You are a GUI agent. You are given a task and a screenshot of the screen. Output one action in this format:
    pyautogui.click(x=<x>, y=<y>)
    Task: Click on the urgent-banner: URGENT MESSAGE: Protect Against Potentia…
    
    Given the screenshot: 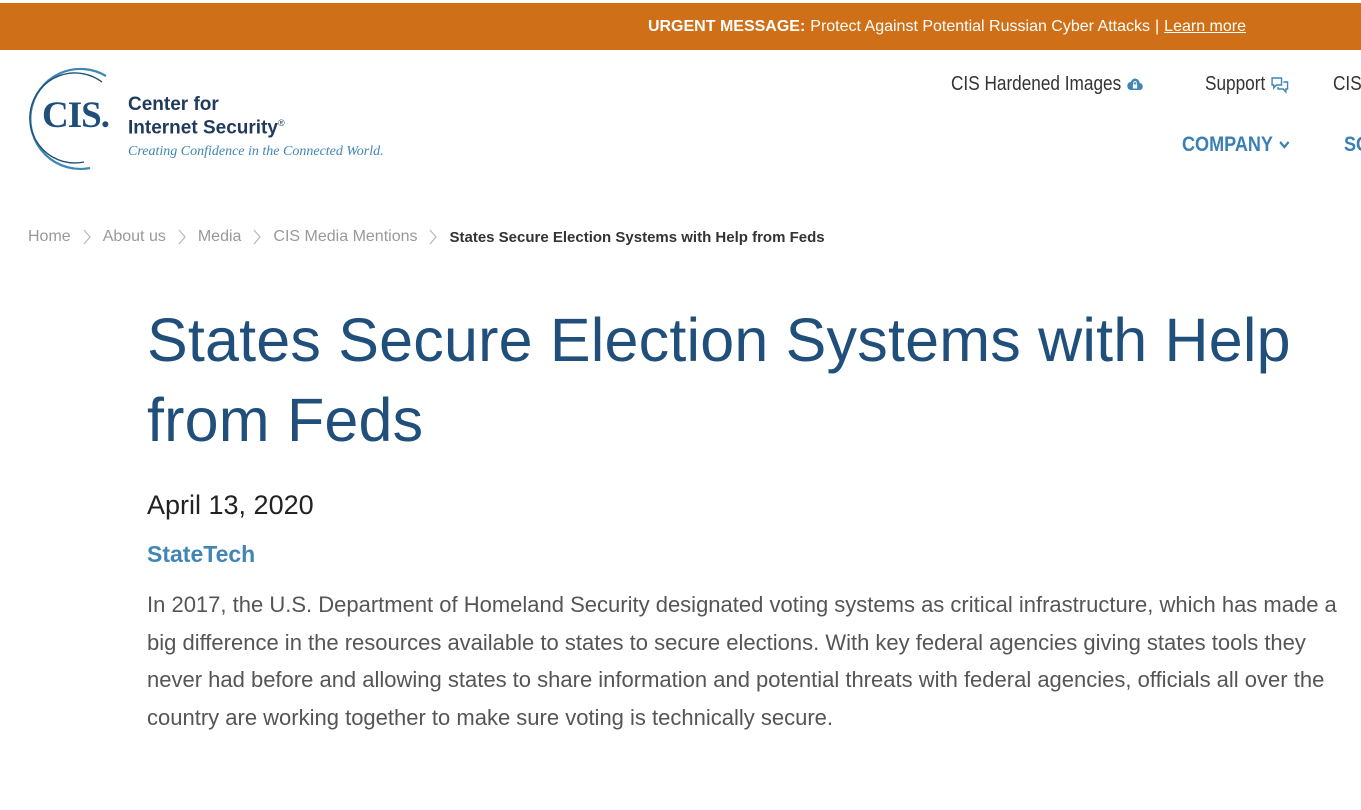 What is the action you would take?
    pyautogui.click(x=680, y=26)
    